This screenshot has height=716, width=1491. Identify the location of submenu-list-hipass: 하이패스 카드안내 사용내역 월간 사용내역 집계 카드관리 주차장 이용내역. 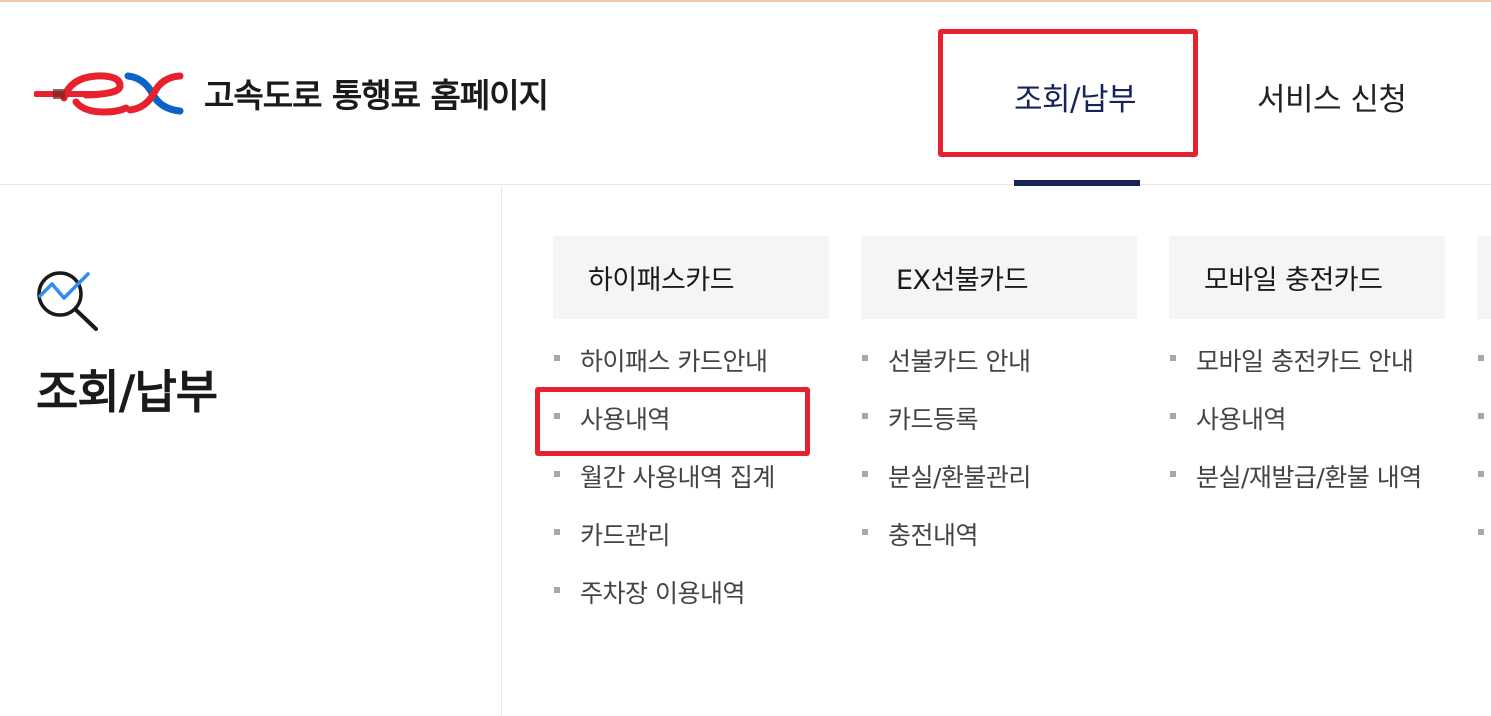
(691, 487).